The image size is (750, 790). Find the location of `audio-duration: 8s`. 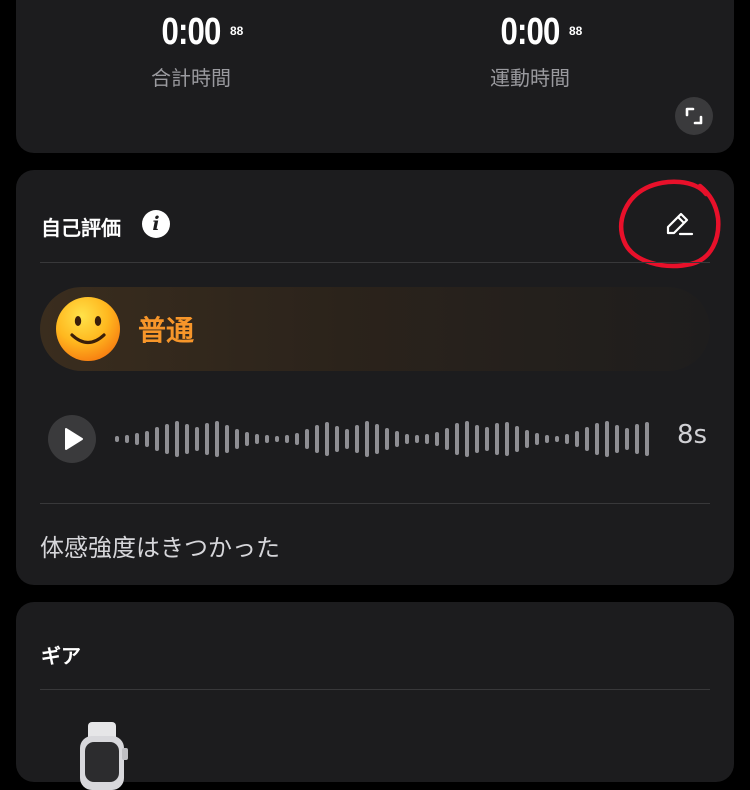

audio-duration: 8s is located at coordinates (692, 435).